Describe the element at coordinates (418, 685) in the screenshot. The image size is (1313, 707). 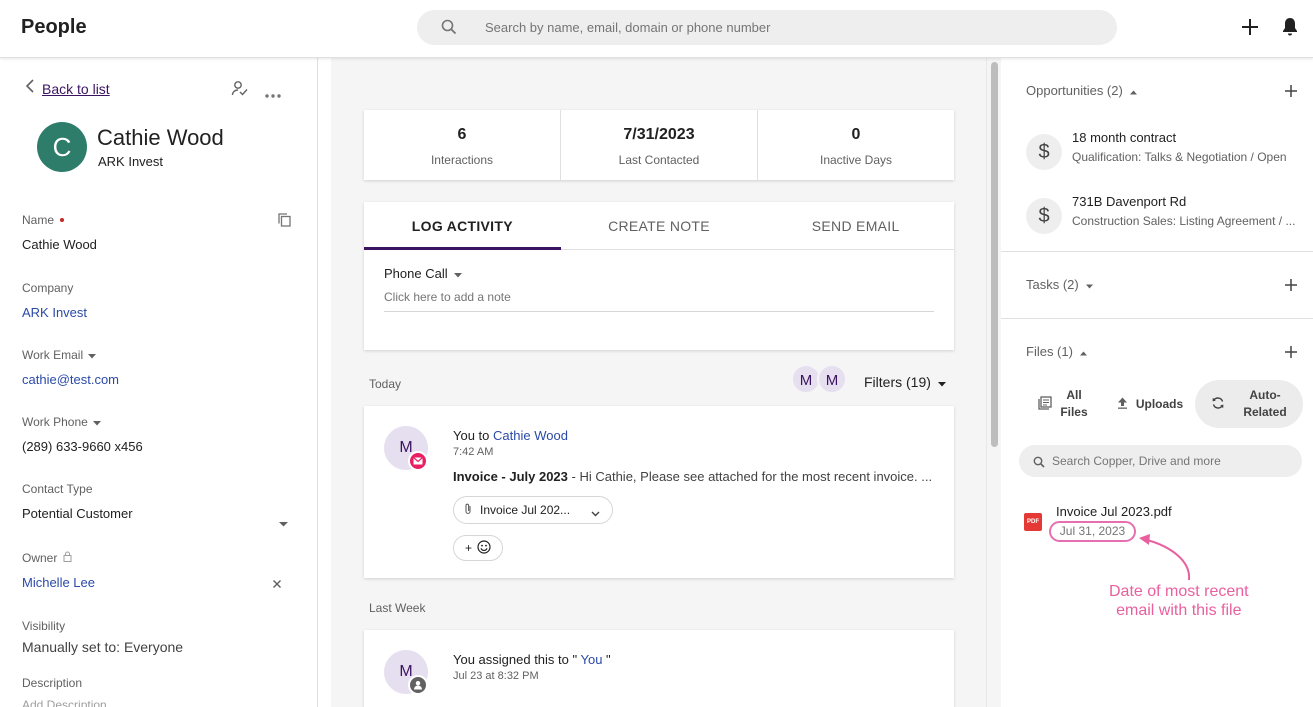
I see `person-icon` at that location.